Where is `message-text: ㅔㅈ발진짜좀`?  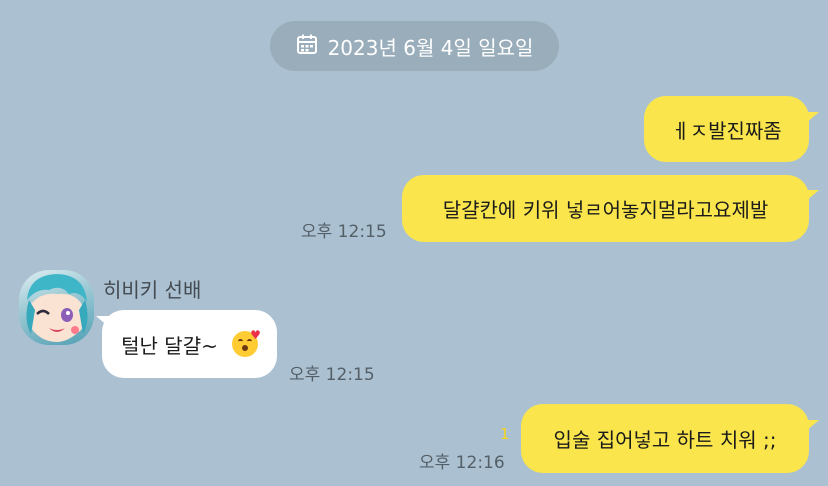
message-text: ㅔㅈ발진짜좀 is located at coordinates (726, 130).